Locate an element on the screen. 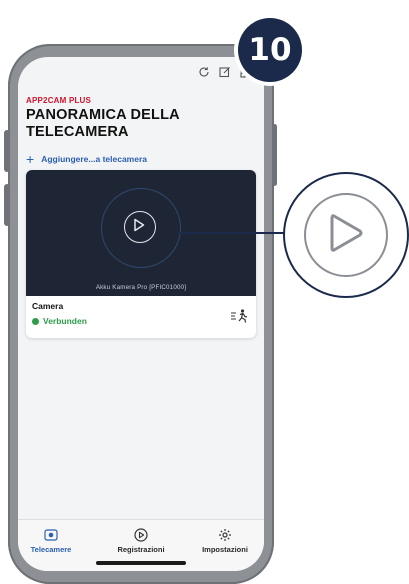 This screenshot has width=409, height=584. nav-telecamere: Telecamere is located at coordinates (52, 541).